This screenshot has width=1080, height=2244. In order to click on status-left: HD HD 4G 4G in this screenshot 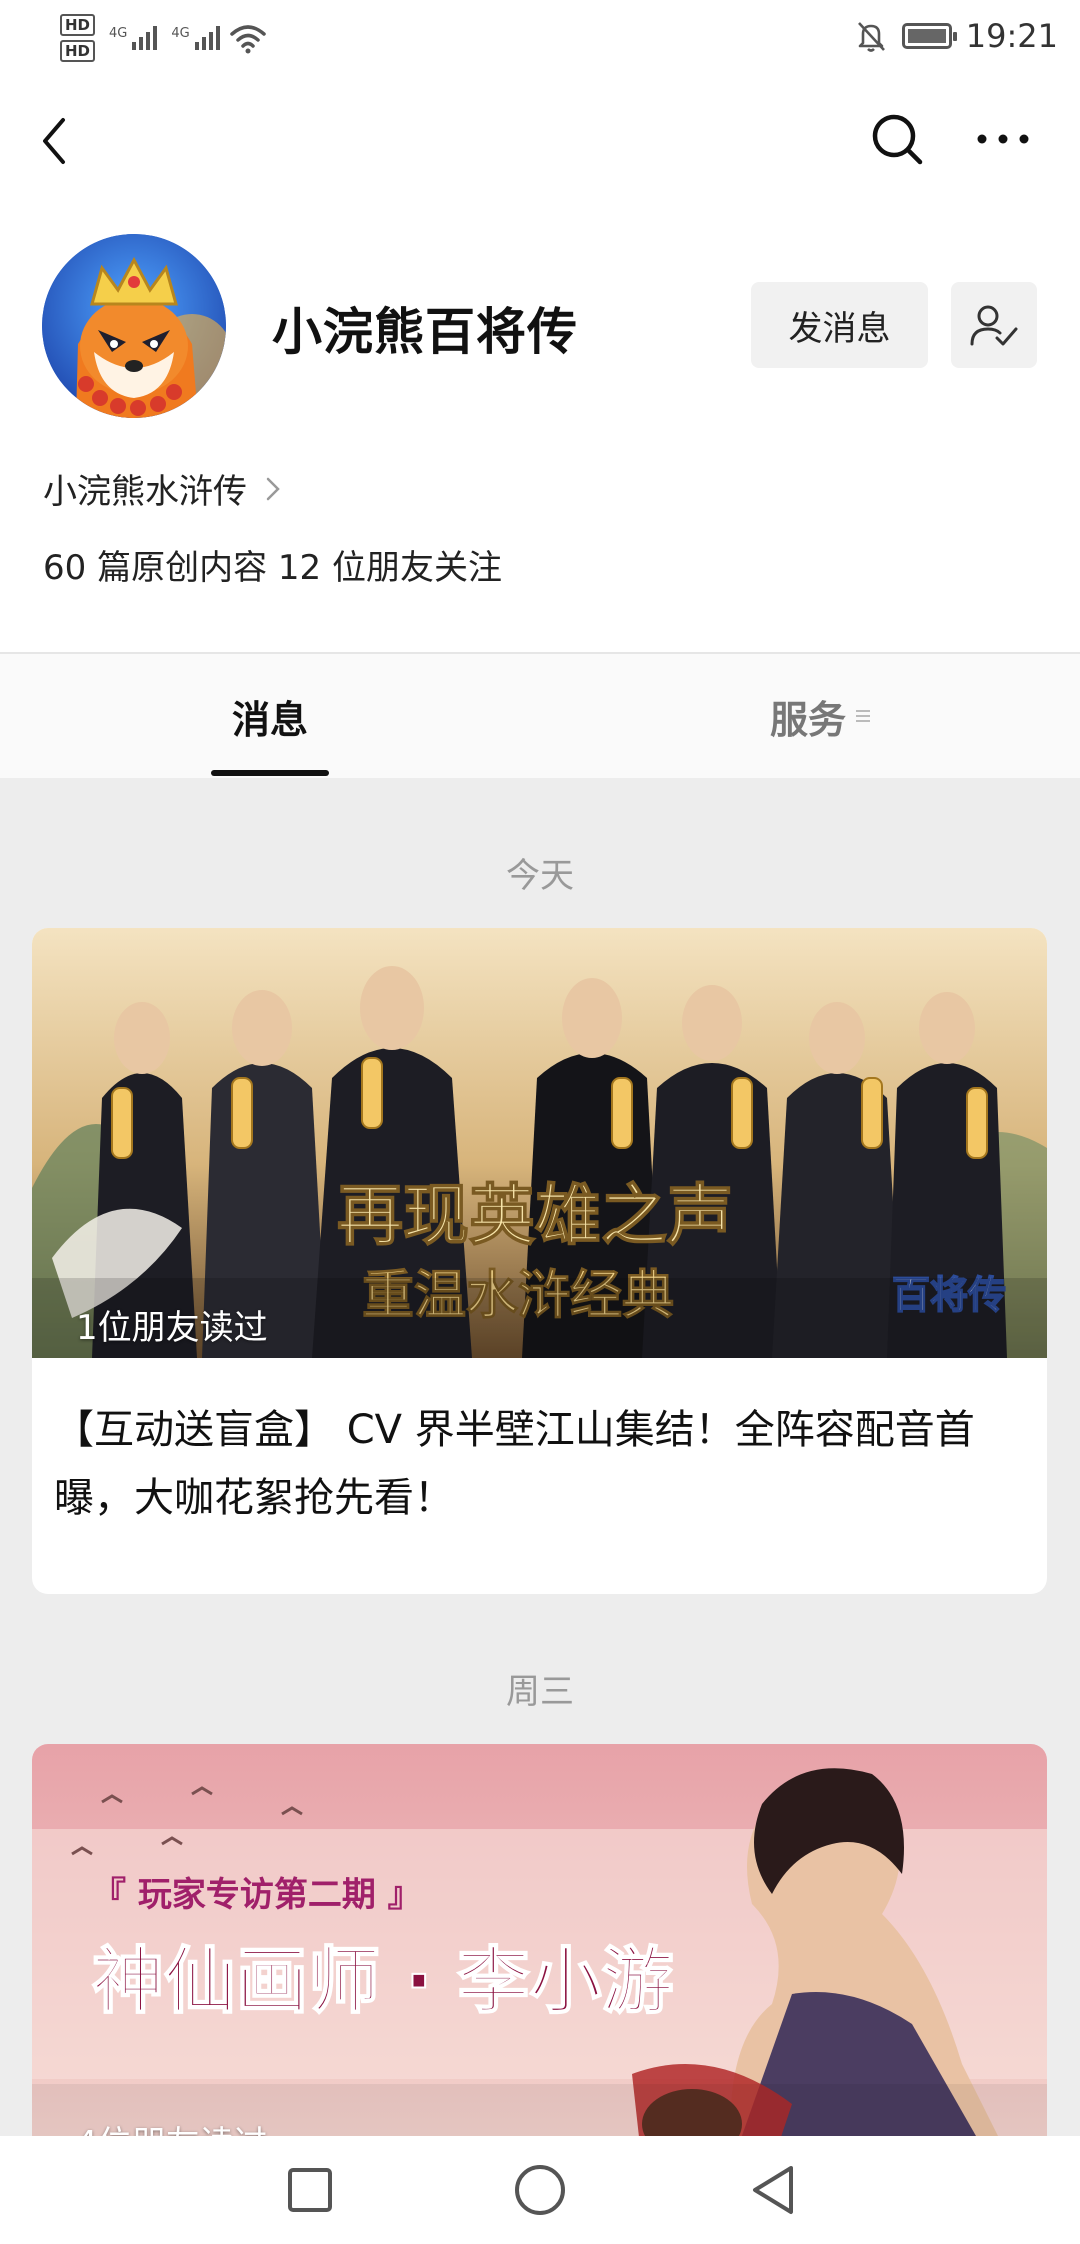, I will do `click(164, 38)`.